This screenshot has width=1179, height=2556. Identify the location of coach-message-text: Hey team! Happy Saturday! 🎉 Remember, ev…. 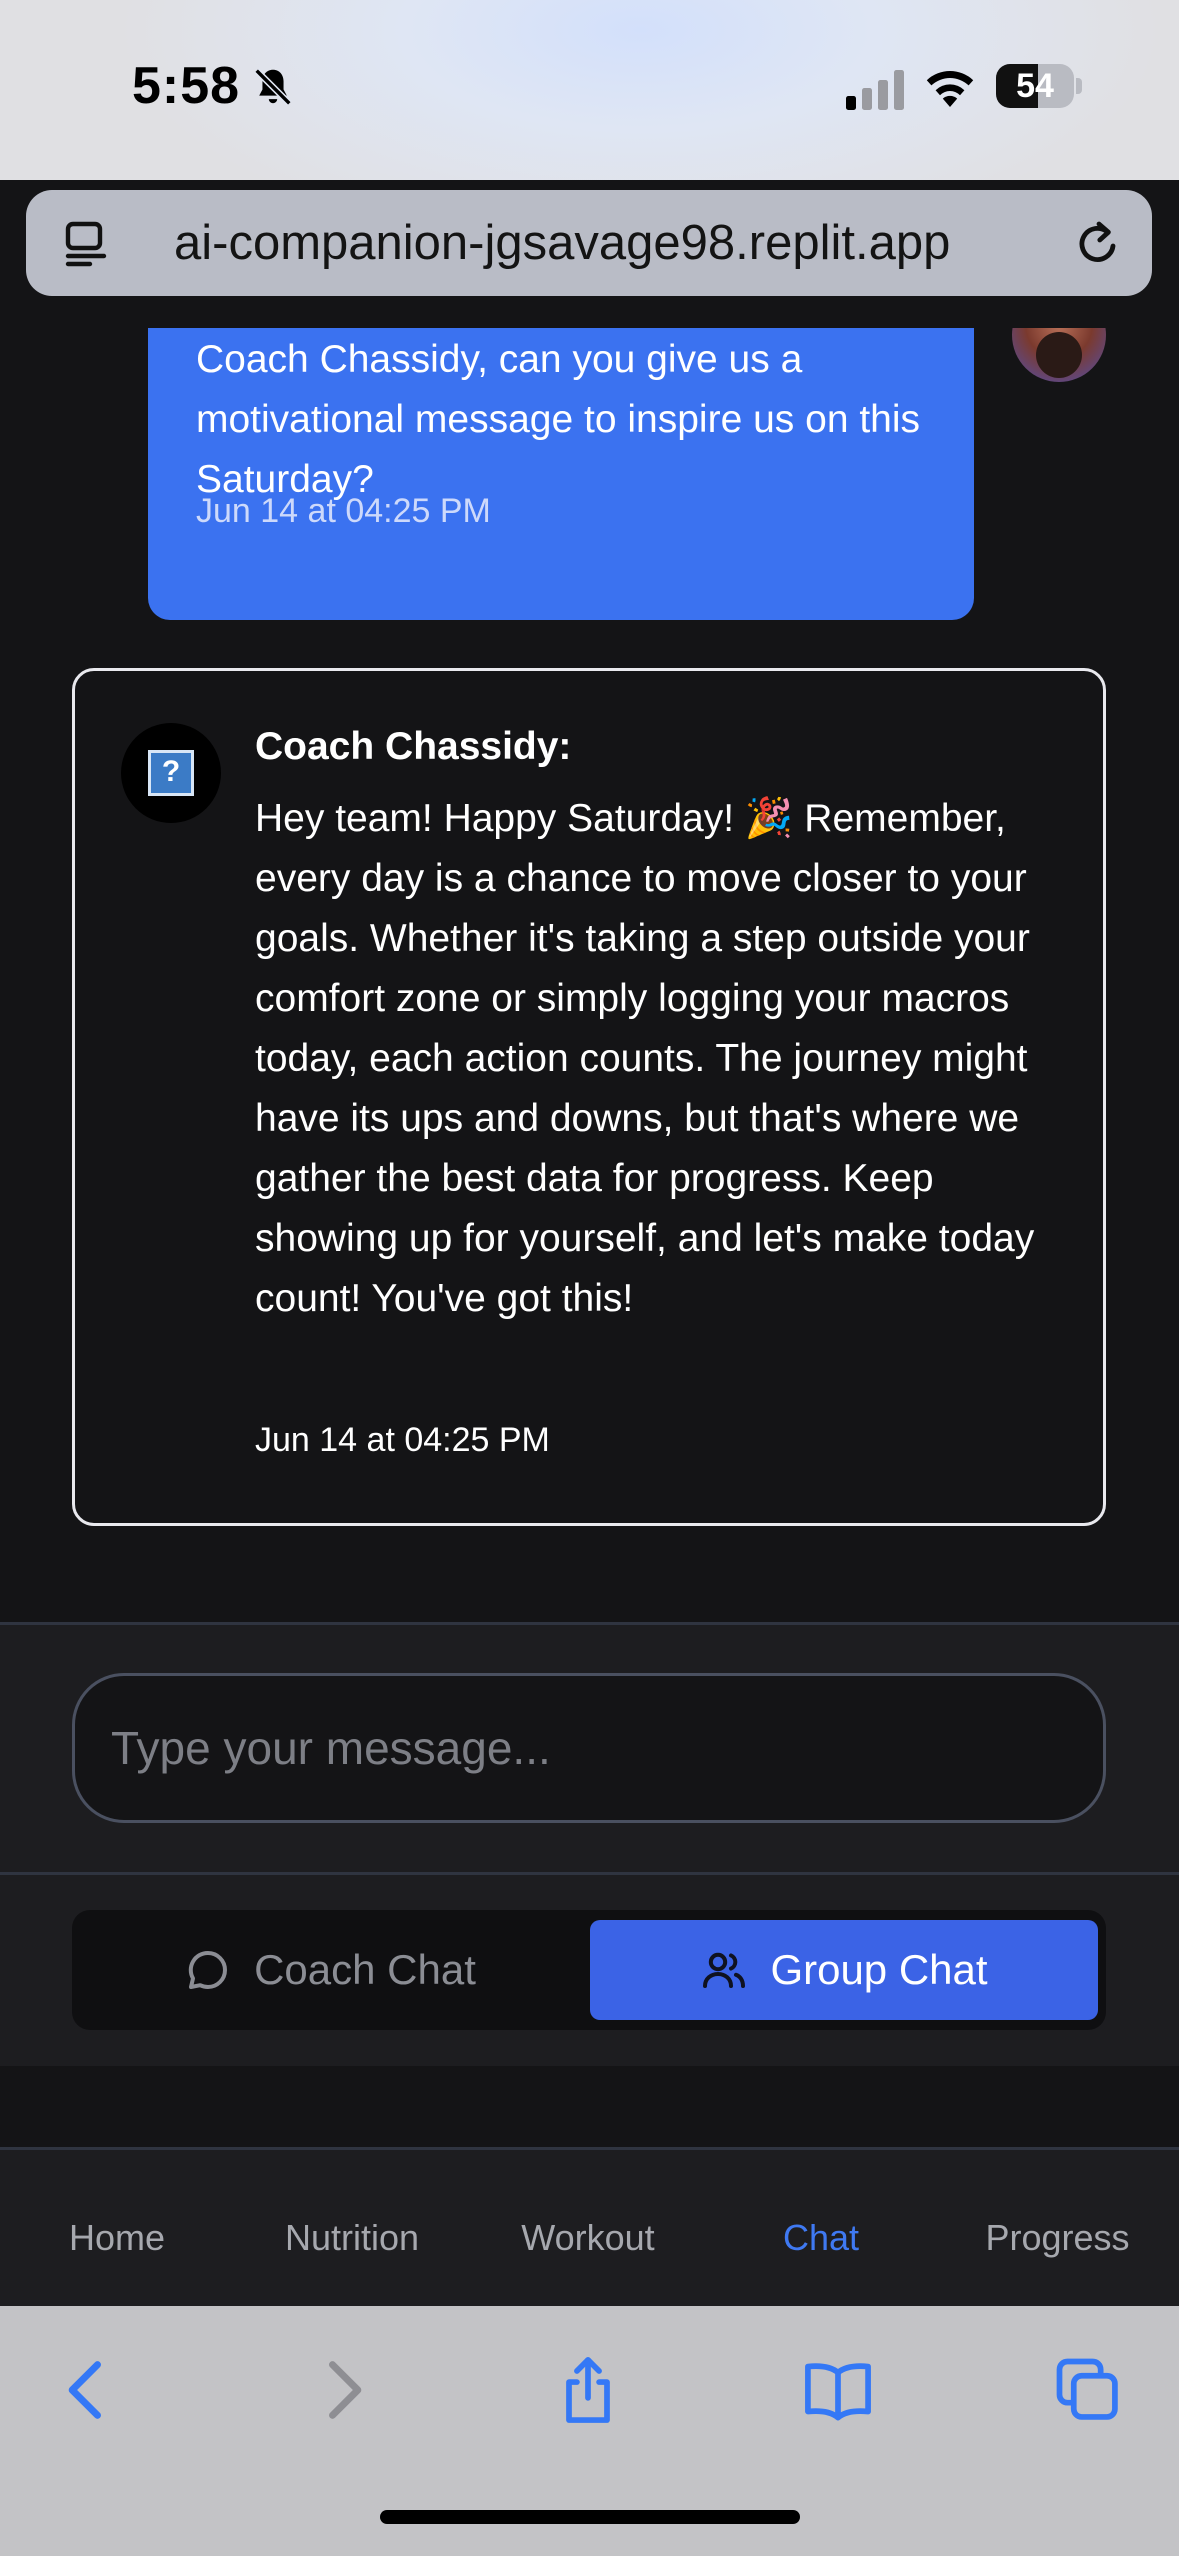
(645, 1058).